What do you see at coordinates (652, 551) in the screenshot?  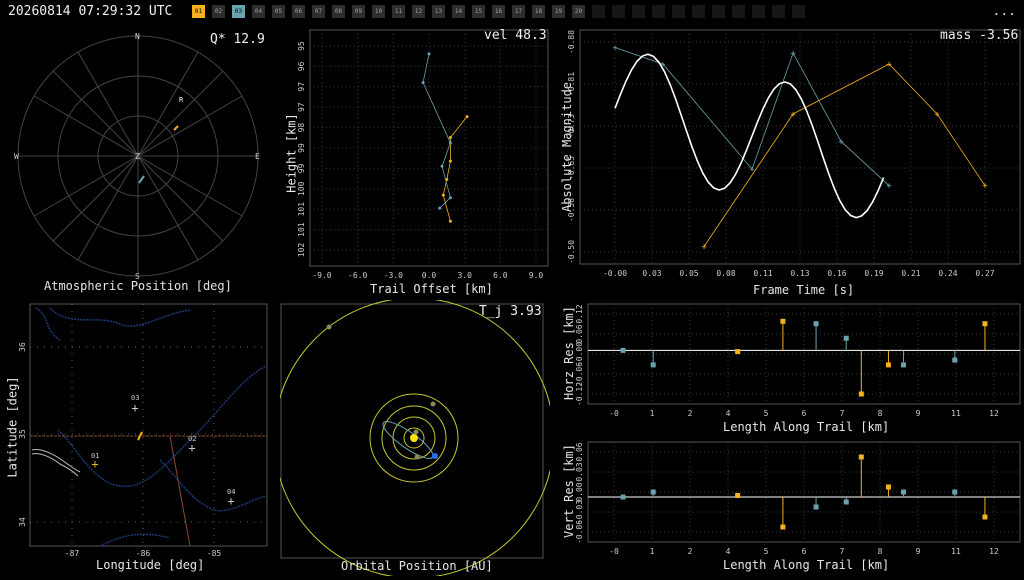 I see `x-tick-label: 1` at bounding box center [652, 551].